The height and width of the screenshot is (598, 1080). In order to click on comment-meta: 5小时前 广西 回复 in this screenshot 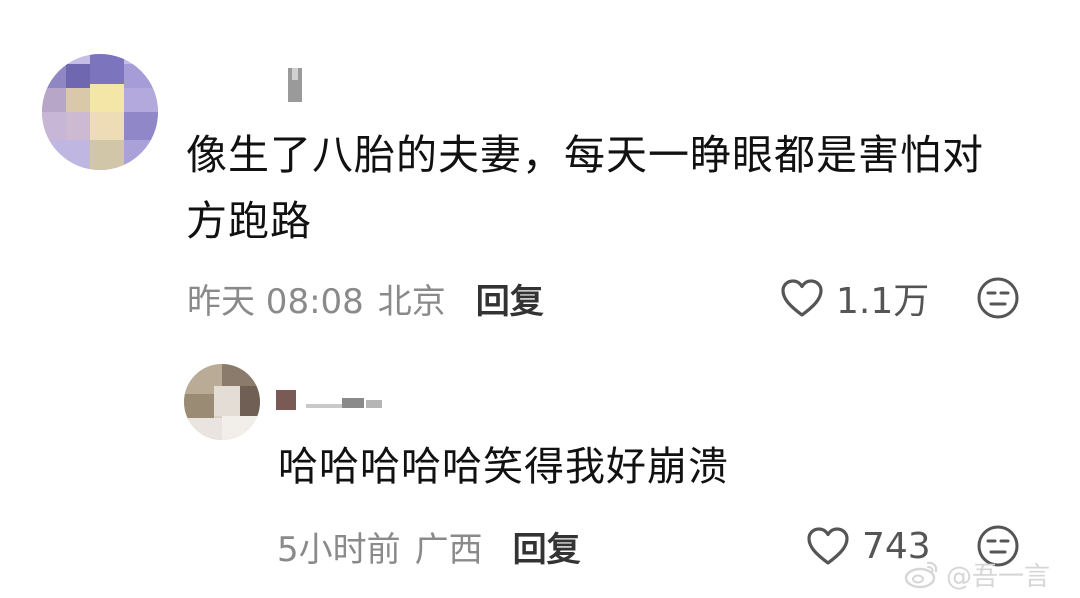, I will do `click(429, 546)`.